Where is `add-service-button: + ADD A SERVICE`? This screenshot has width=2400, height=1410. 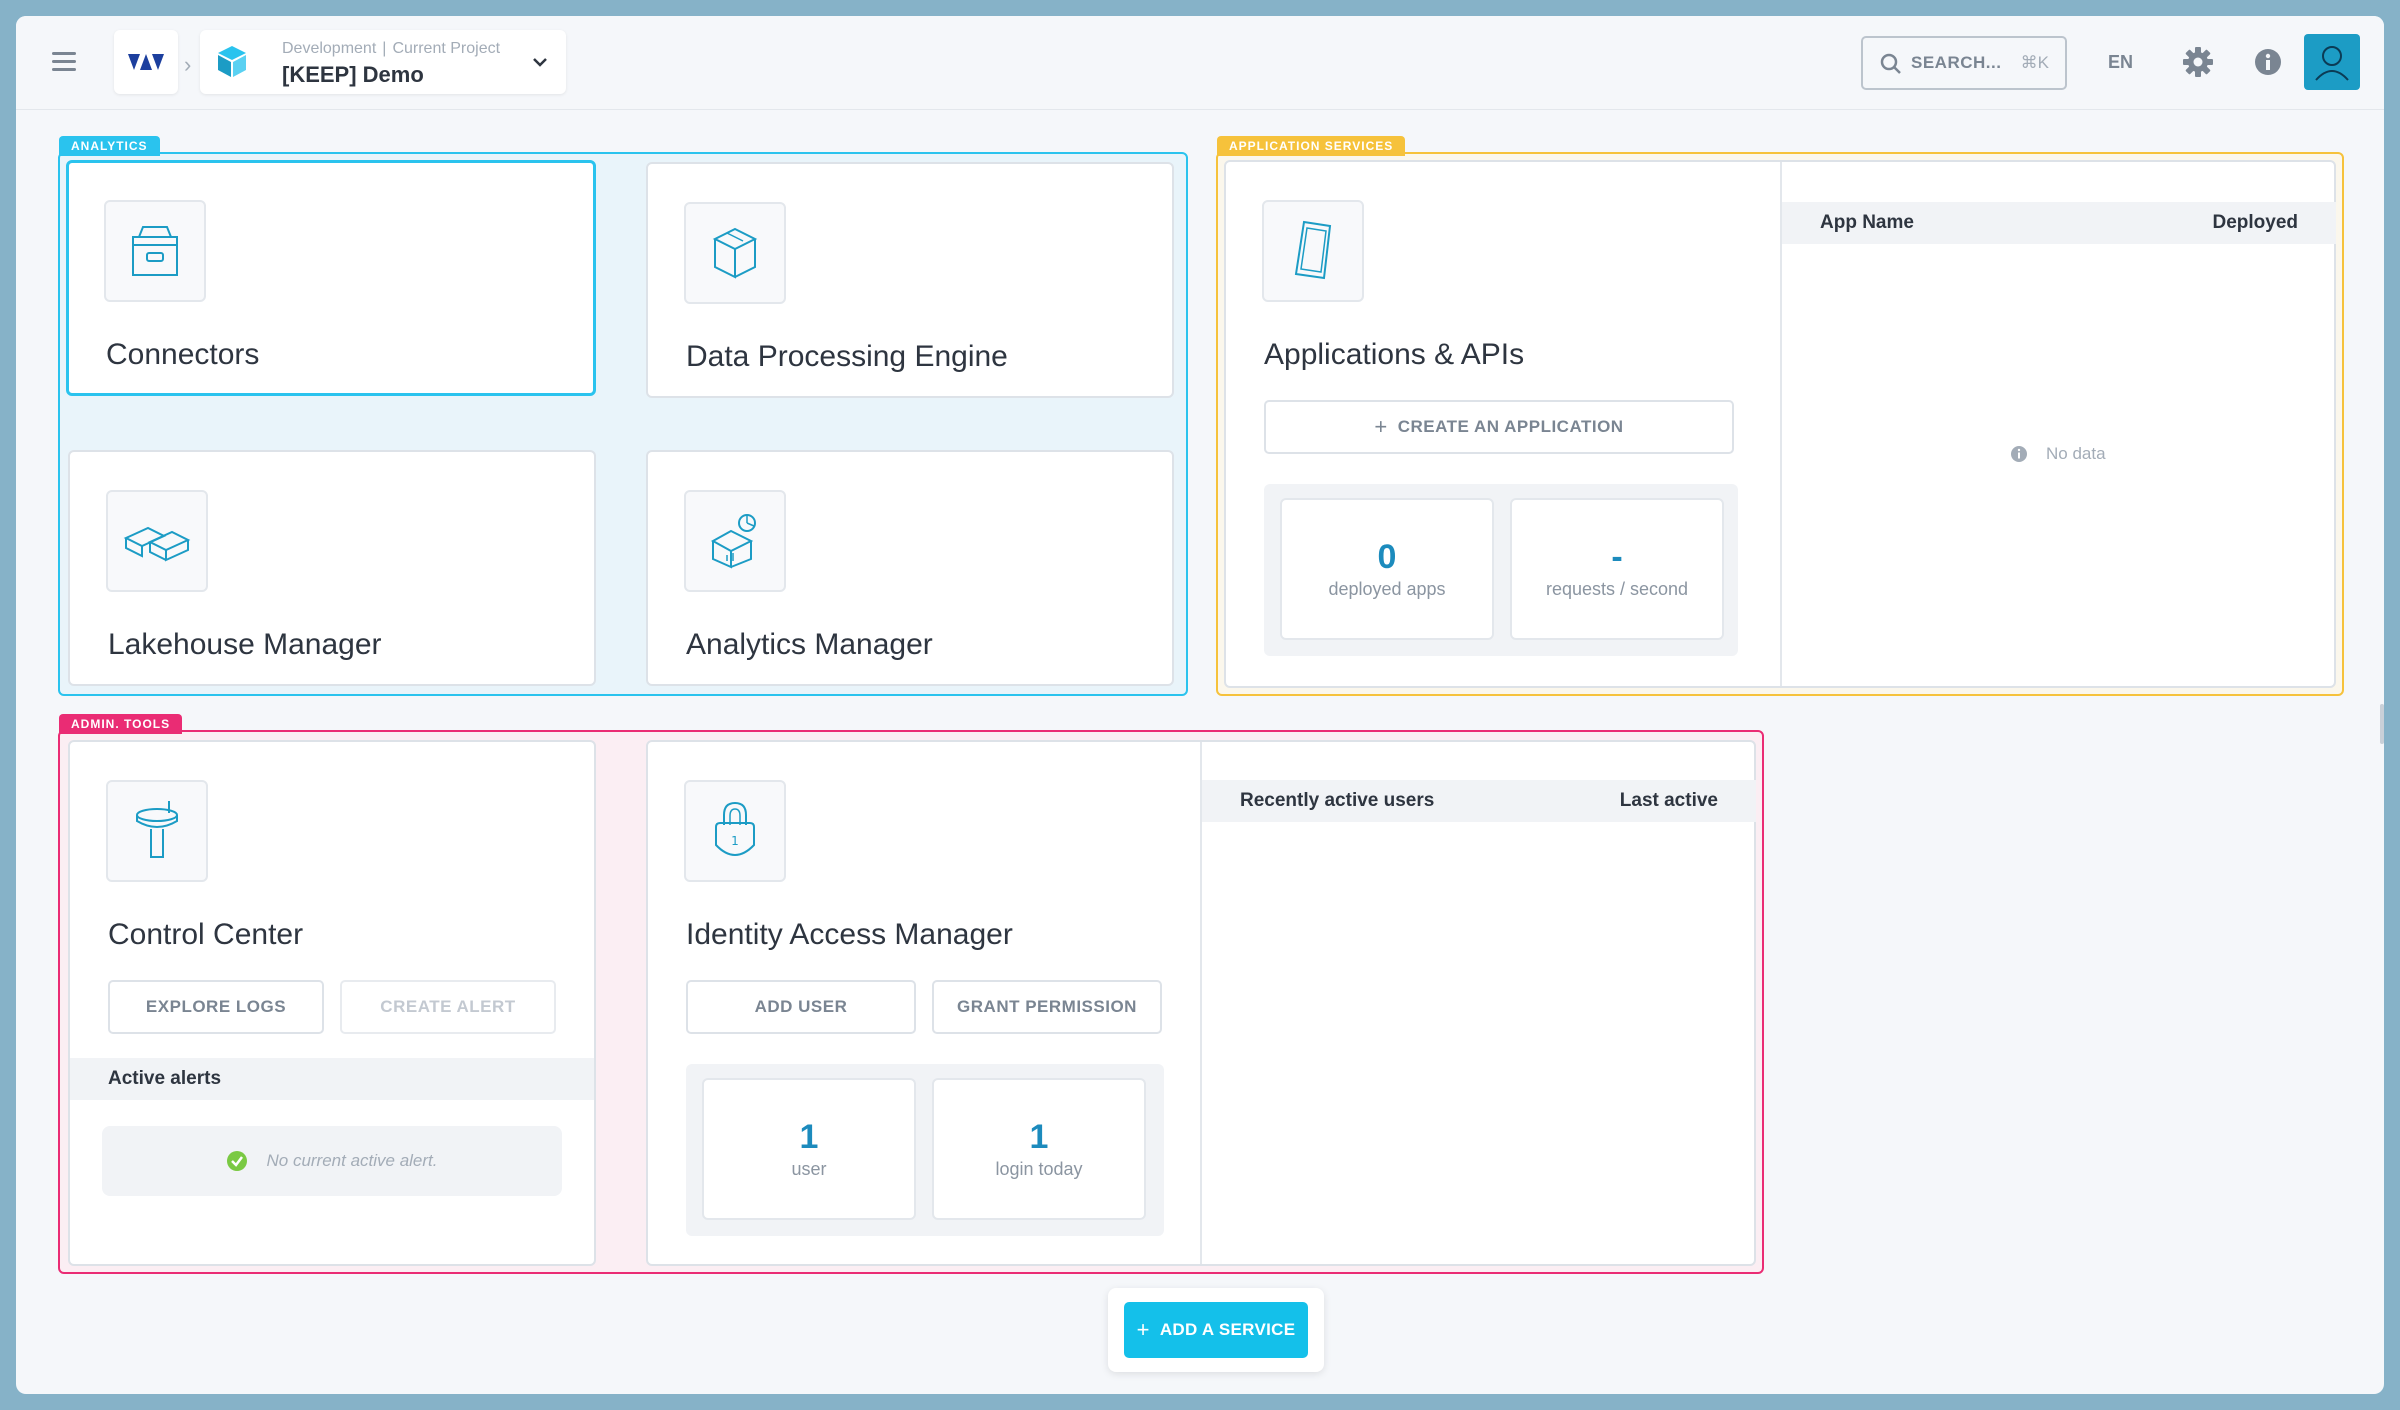 add-service-button: + ADD A SERVICE is located at coordinates (1216, 1330).